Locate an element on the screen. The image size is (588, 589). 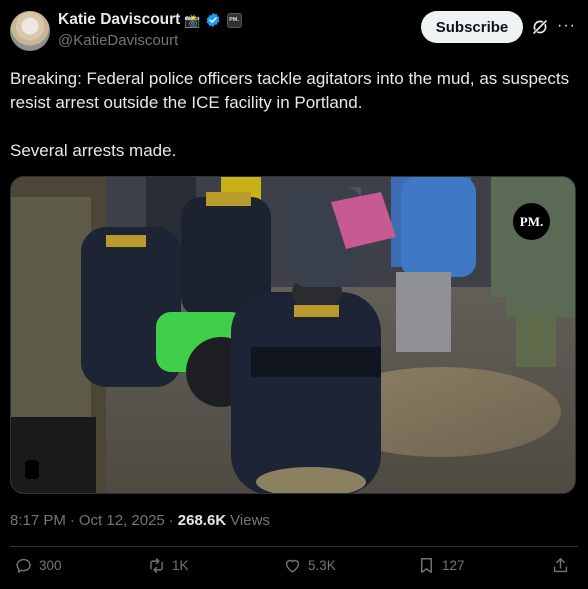
repost-count: 1K is located at coordinates (180, 565).